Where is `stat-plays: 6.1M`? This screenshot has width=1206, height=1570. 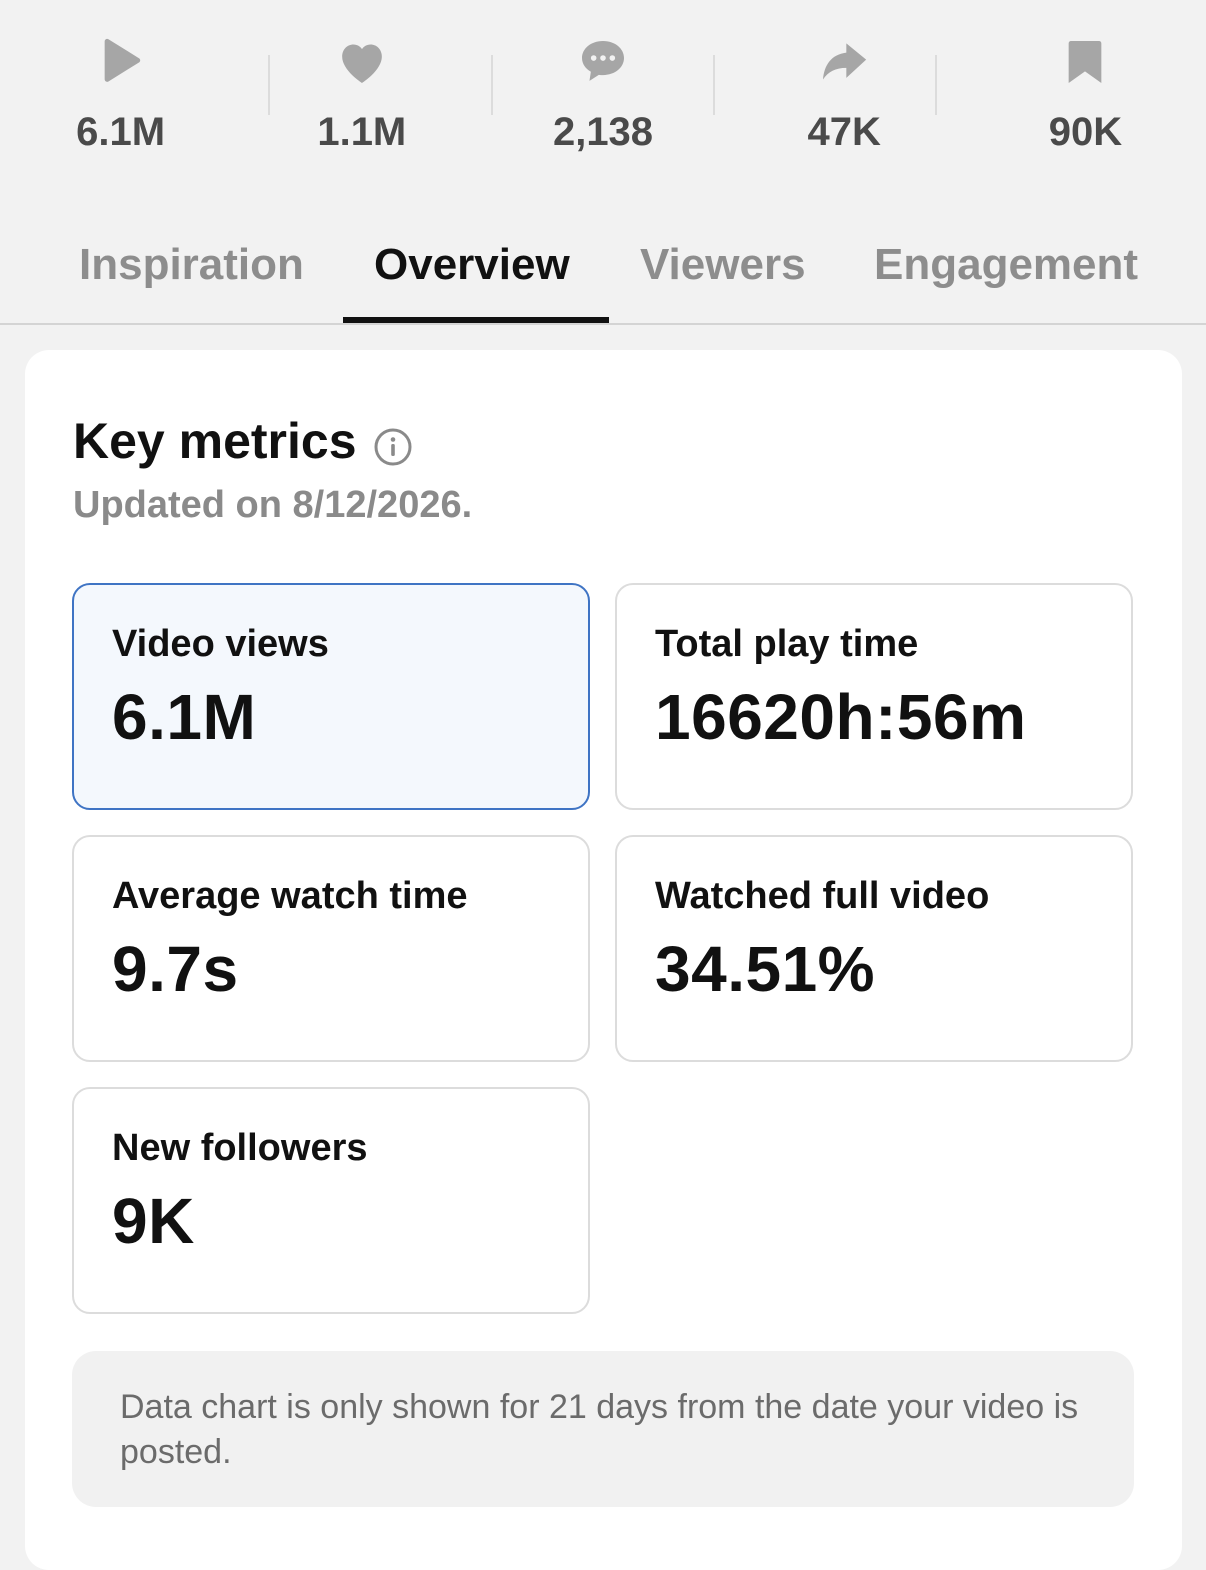 stat-plays: 6.1M is located at coordinates (120, 100).